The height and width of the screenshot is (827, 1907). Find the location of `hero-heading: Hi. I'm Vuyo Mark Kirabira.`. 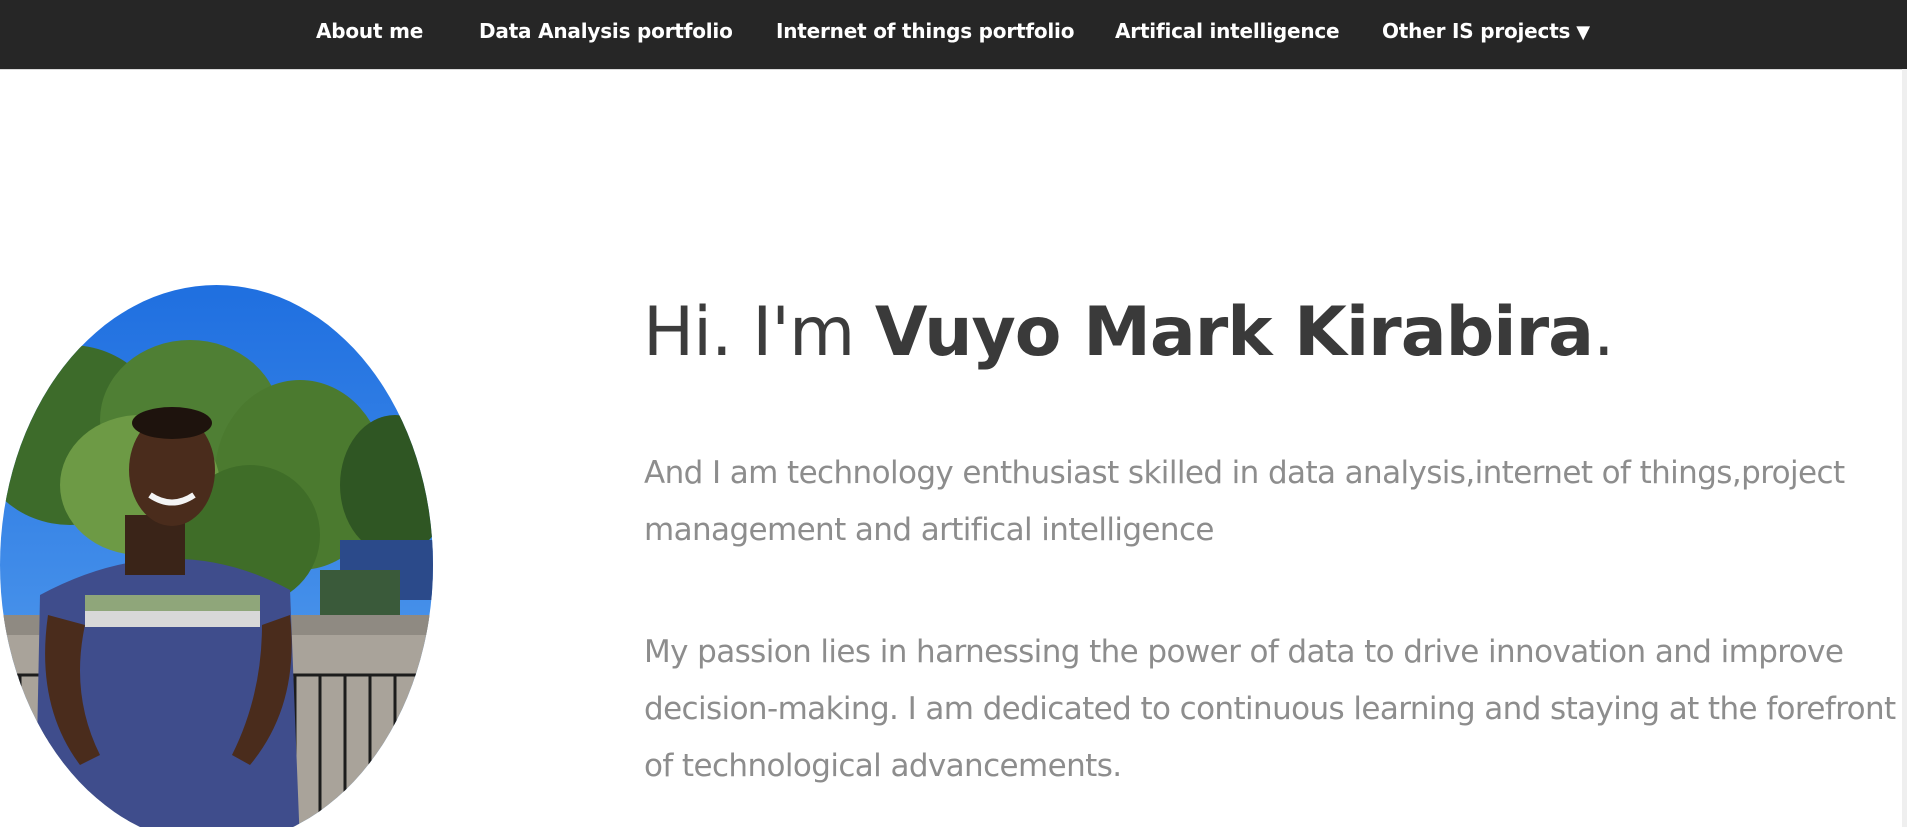

hero-heading: Hi. I'm Vuyo Mark Kirabira. is located at coordinates (1243, 332).